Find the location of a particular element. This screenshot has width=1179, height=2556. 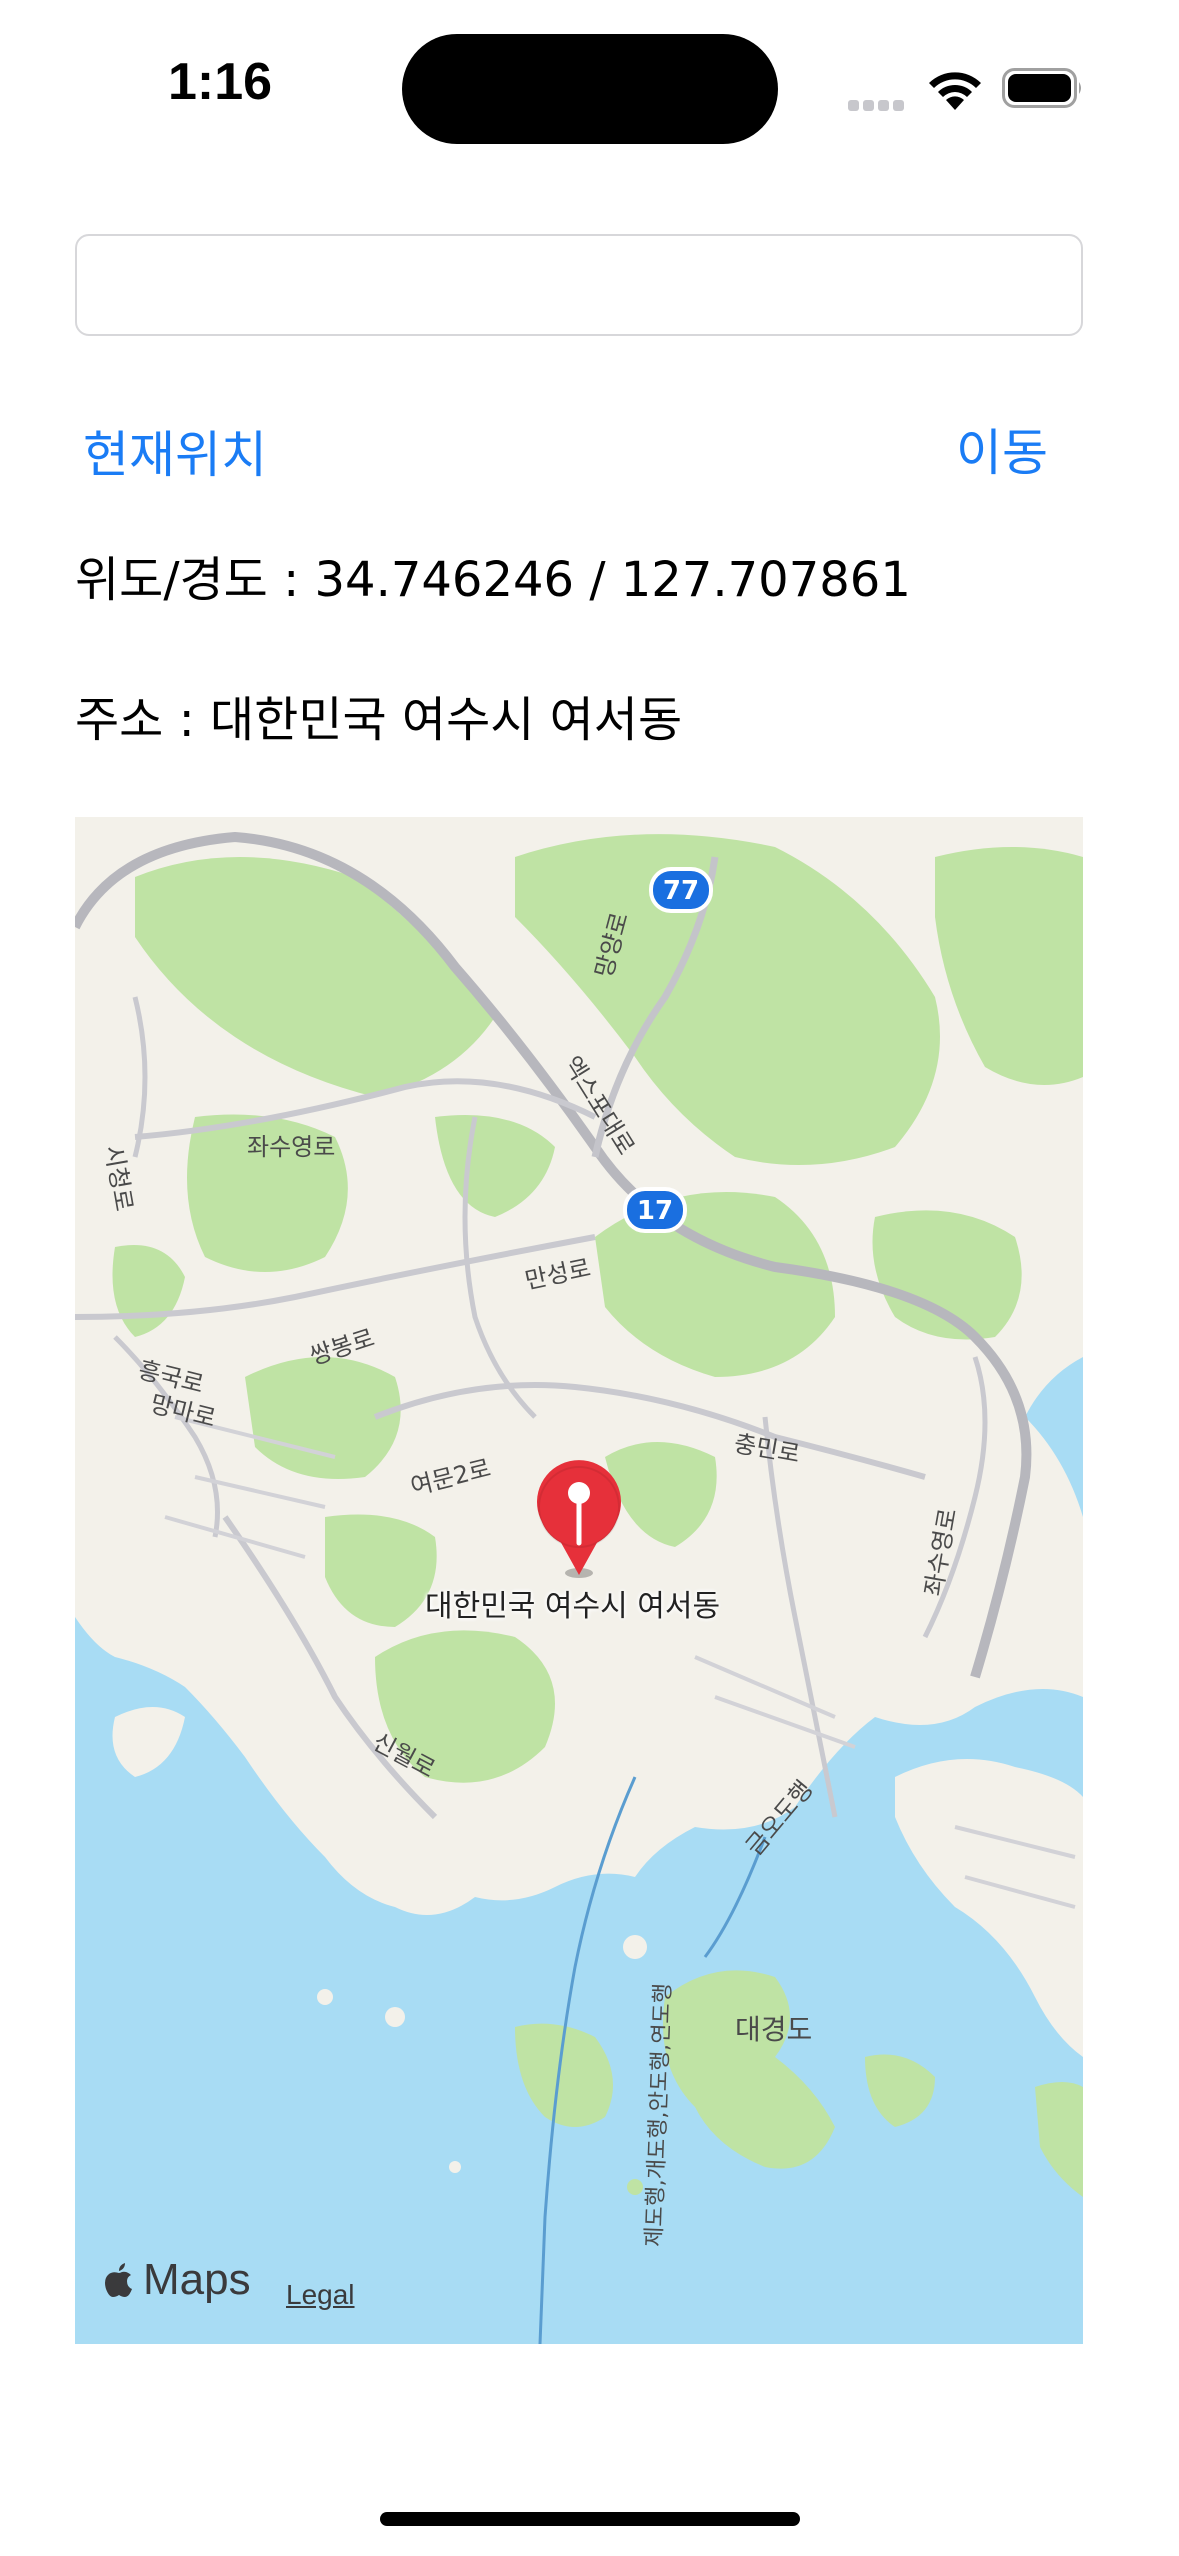

coordinates-text: 위도/경도 : 34.746246 / 127.707861 is located at coordinates (493, 580).